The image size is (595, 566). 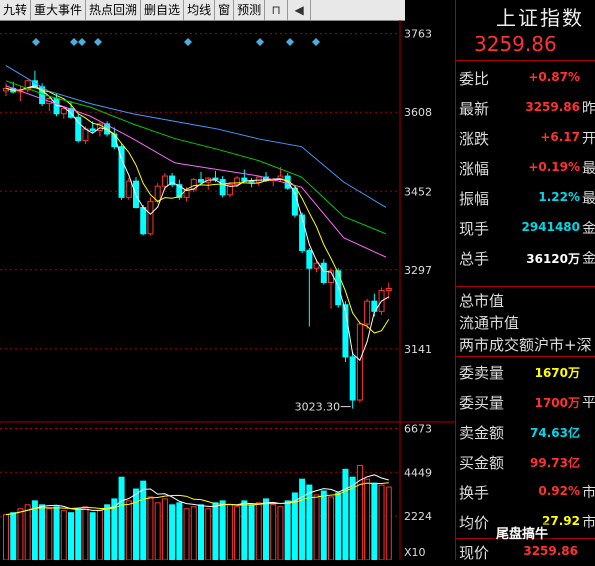 I want to click on pin-icon: ◀, so click(x=300, y=10).